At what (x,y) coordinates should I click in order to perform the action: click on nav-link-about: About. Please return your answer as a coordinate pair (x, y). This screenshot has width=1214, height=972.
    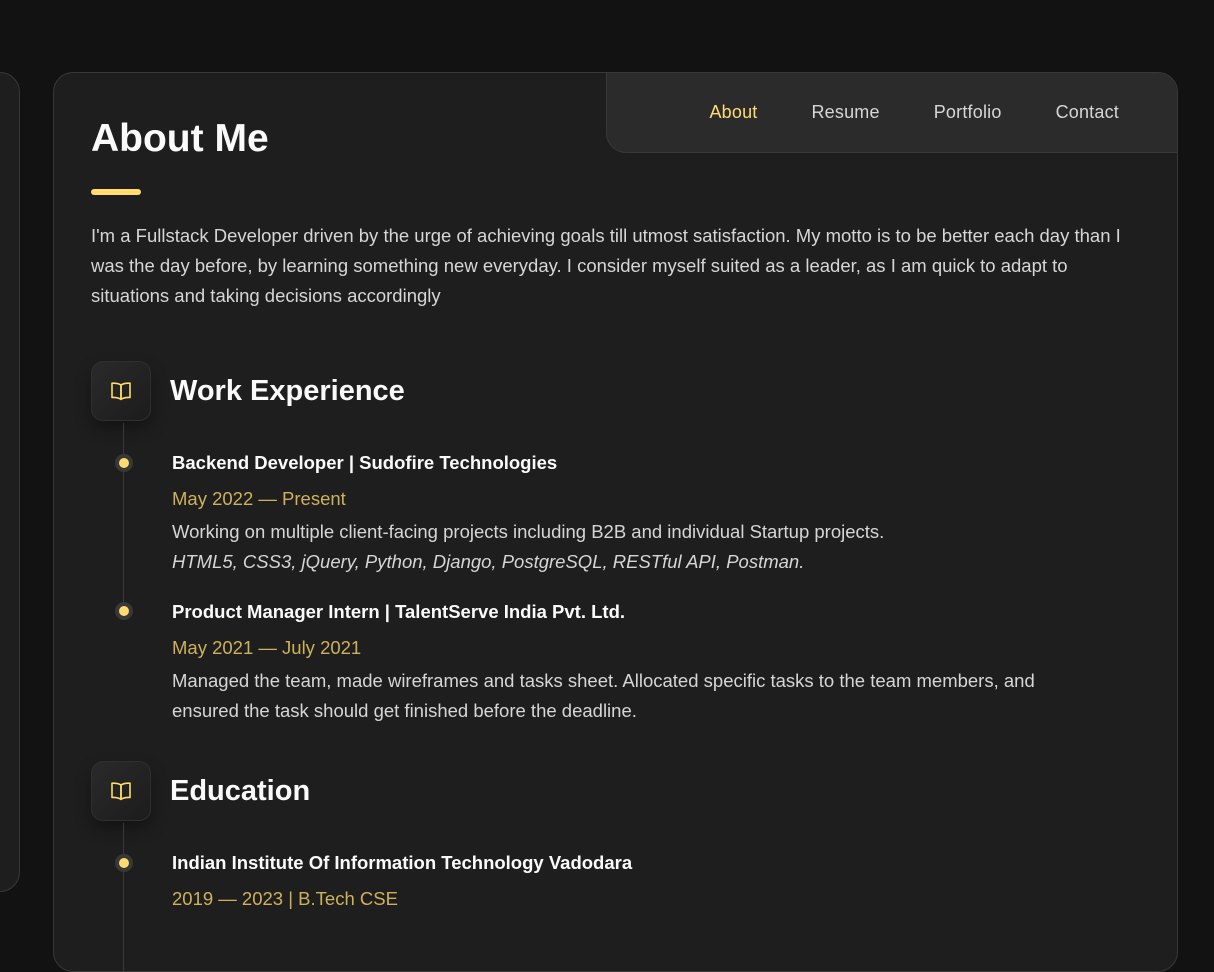
    Looking at the image, I should click on (733, 112).